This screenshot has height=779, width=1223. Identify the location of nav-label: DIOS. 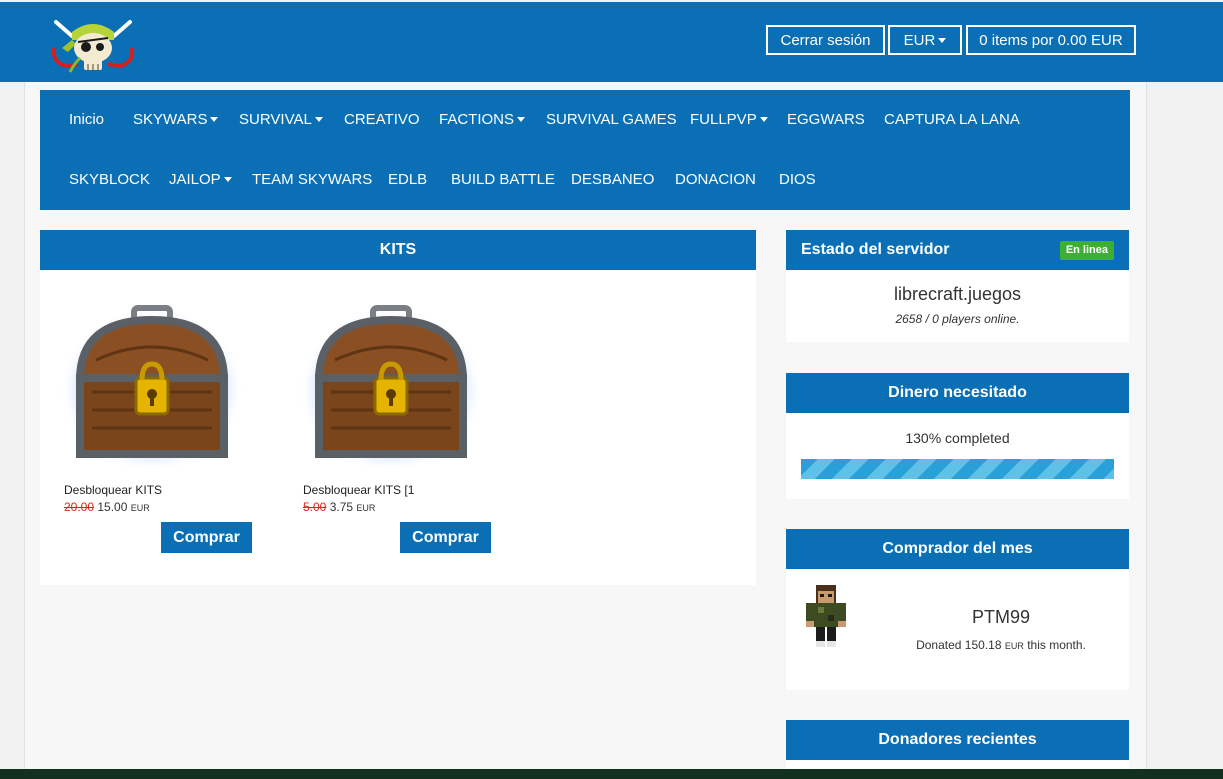
(797, 179).